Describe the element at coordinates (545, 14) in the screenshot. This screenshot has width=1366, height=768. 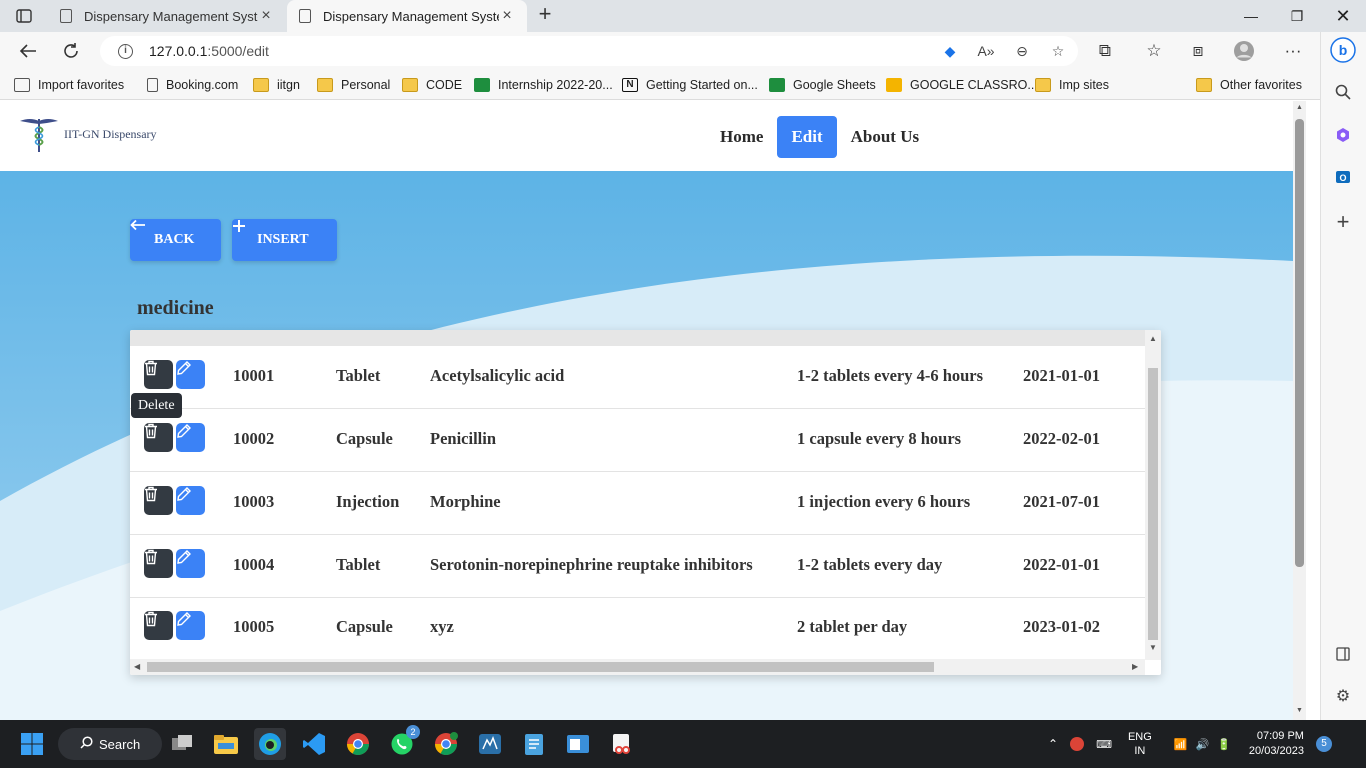
I see `new-tab-button: +` at that location.